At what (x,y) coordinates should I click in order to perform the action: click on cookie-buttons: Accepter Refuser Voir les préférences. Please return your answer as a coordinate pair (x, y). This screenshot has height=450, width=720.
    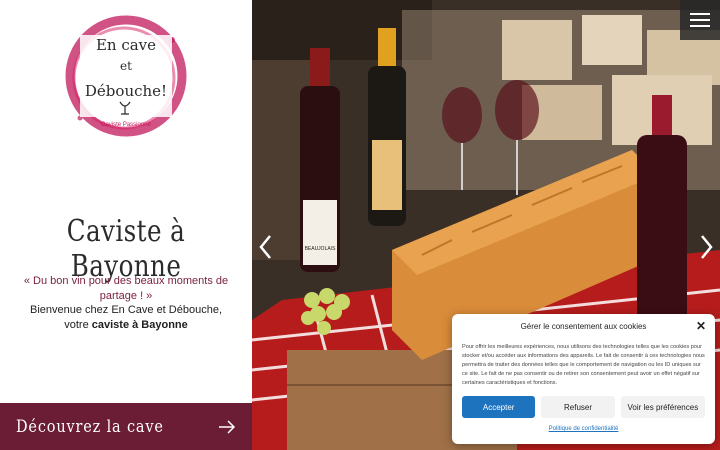
    Looking at the image, I should click on (583, 407).